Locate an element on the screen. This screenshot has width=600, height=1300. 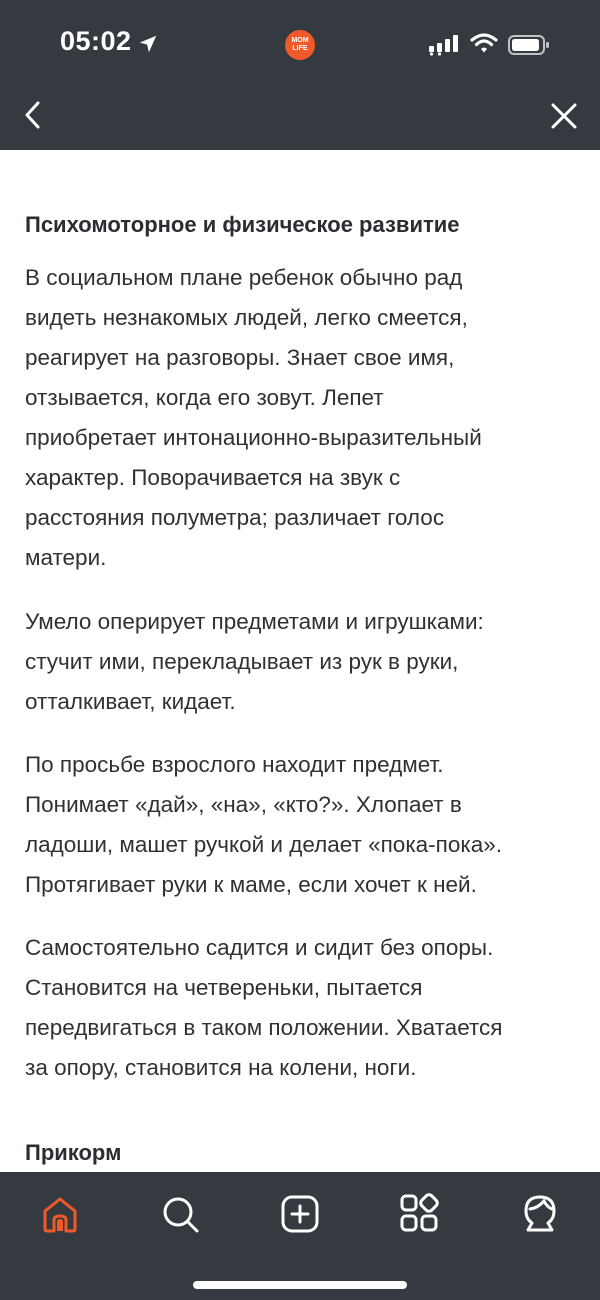
text-line: Умело оперирует предметами и игрушками: is located at coordinates (254, 621).